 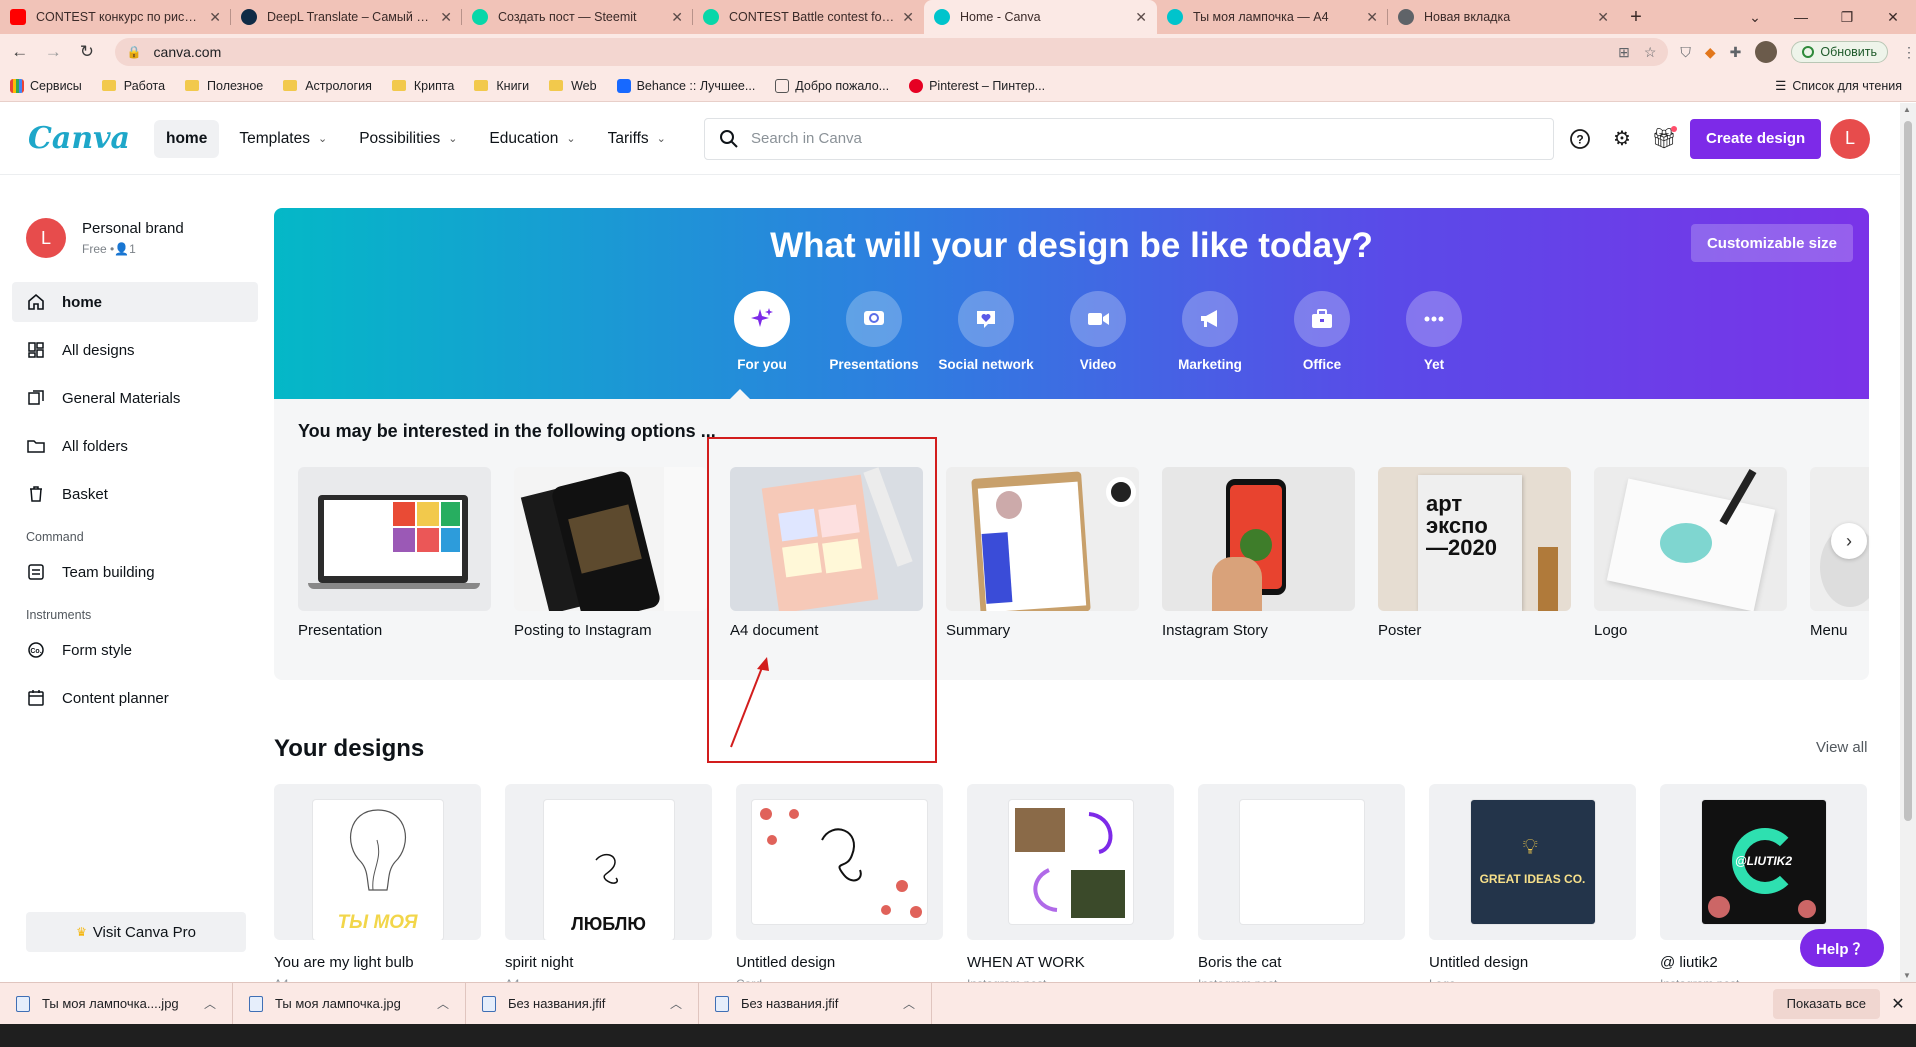 What do you see at coordinates (135, 698) in the screenshot?
I see `sidebar-item-content-planner: Content planner` at bounding box center [135, 698].